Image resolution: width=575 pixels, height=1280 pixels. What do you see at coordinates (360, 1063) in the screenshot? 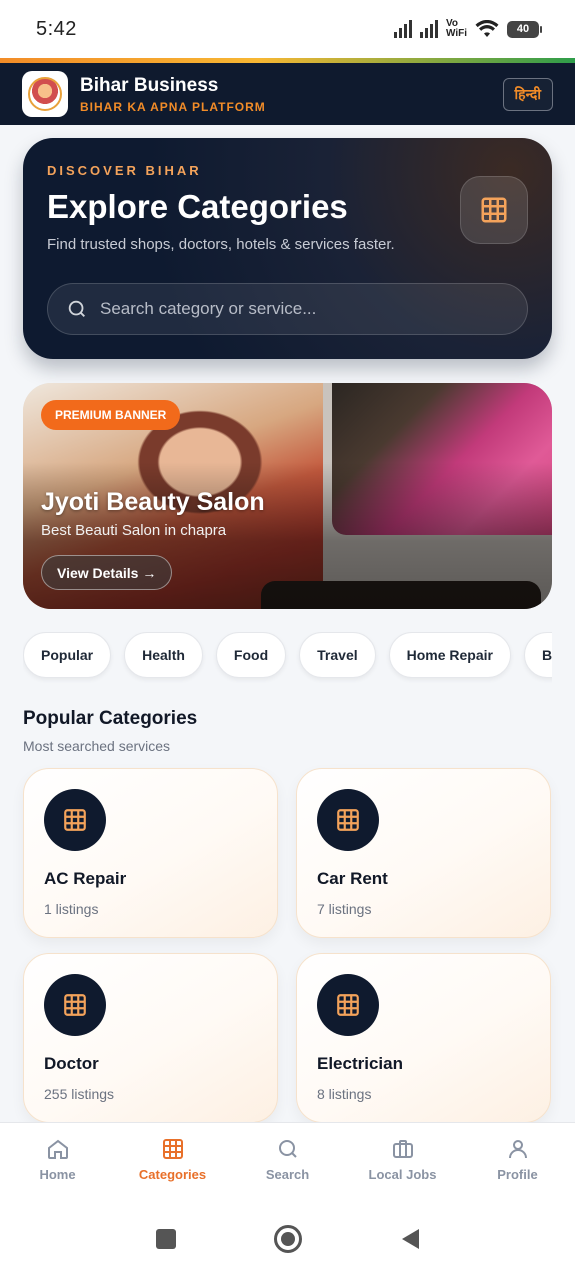
I see `category-name: Electrician` at bounding box center [360, 1063].